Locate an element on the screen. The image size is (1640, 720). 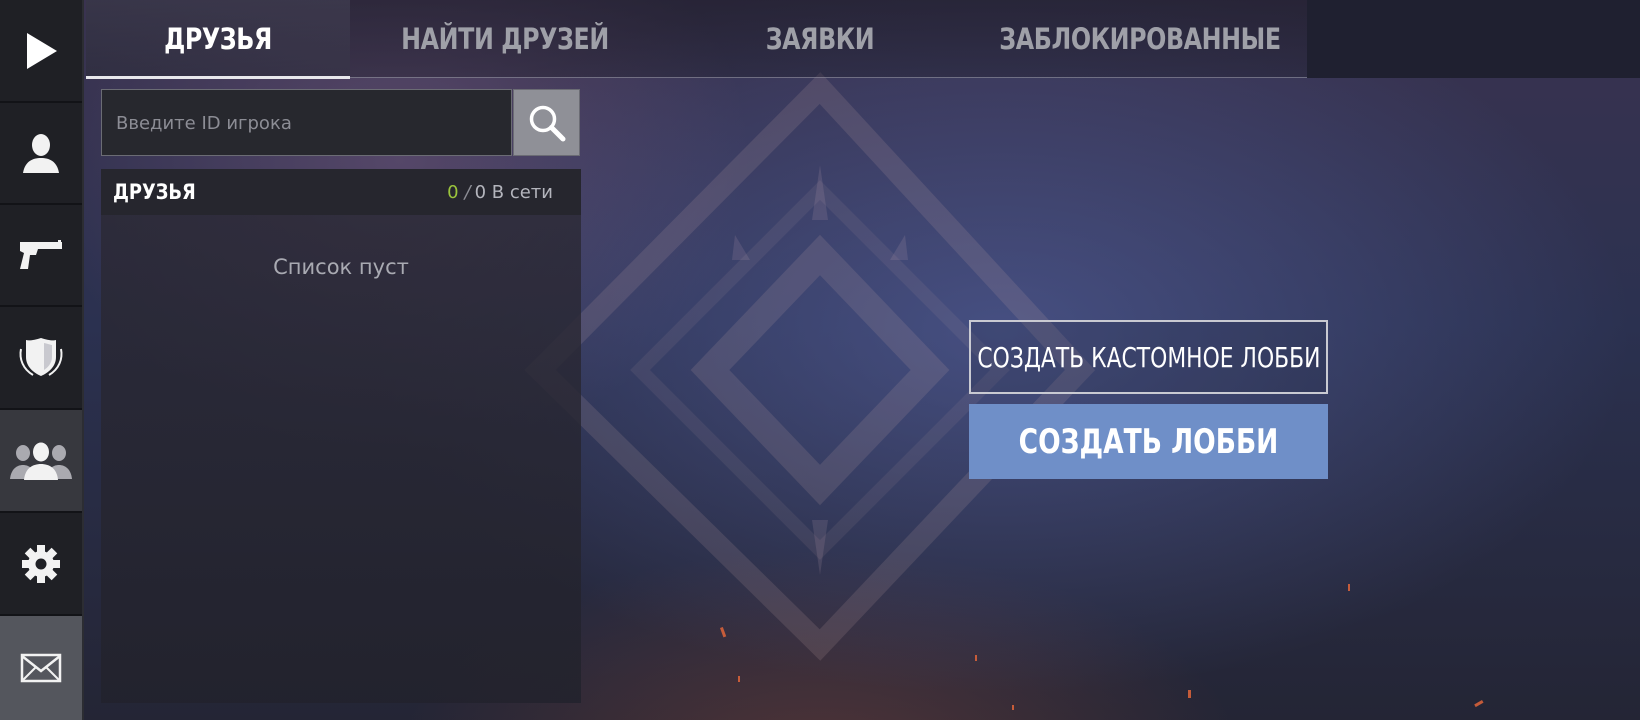
tab-active-indicator is located at coordinates (218, 77).